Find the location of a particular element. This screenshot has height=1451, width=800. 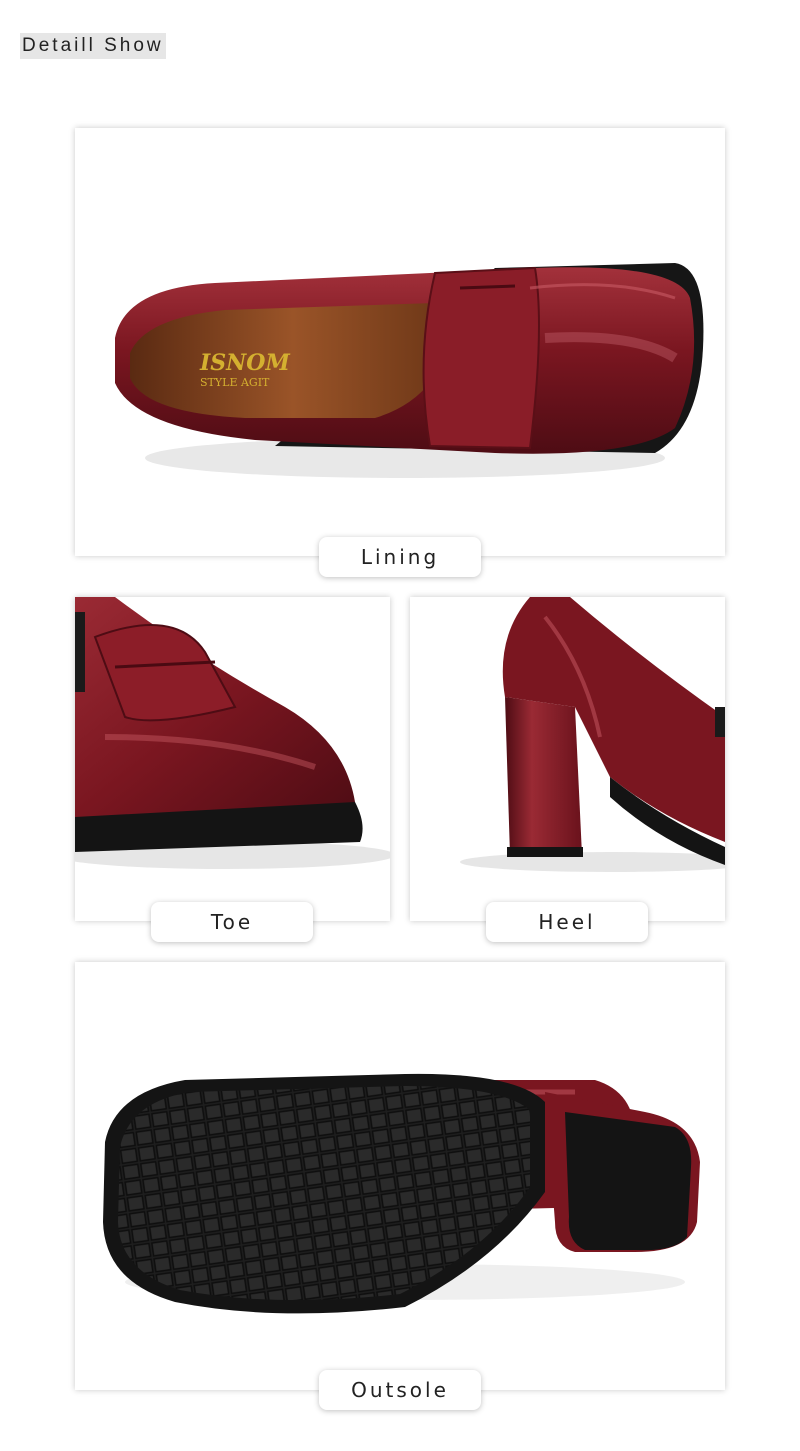

section-title: Detaill Show is located at coordinates (93, 46).